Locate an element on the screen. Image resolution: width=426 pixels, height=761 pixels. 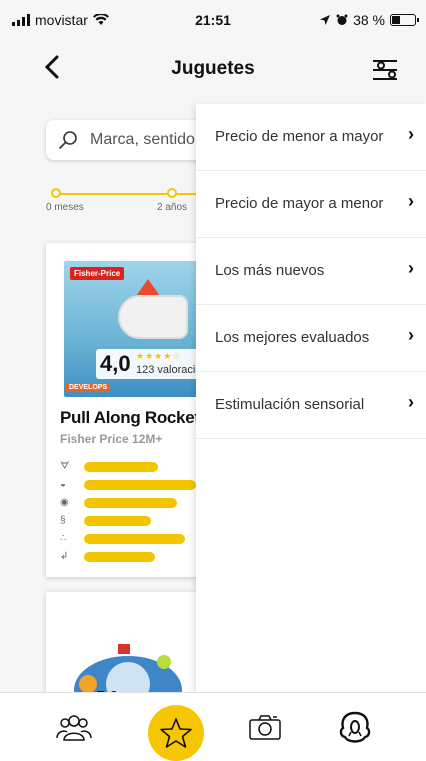
sort-option-label: Los mejores evaluados is located at coordinates (292, 337).